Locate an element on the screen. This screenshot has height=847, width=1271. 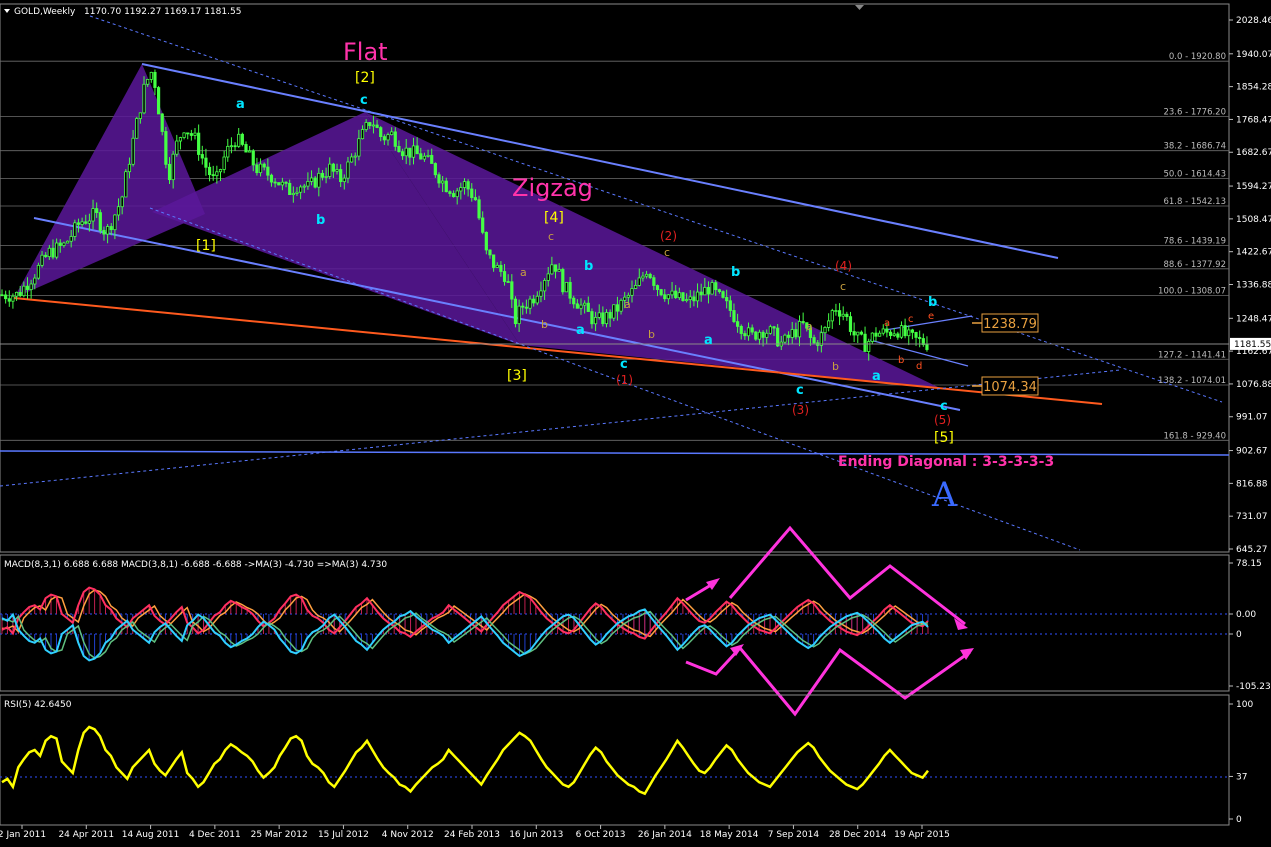
price-axis-label: 816.88 is located at coordinates (1252, 484).